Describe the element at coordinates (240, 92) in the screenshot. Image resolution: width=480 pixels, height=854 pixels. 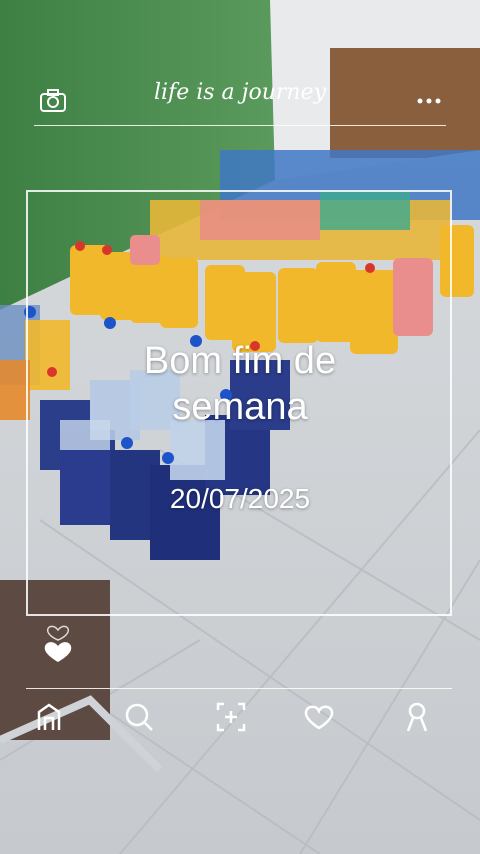
I see `tagline: life is a journey` at that location.